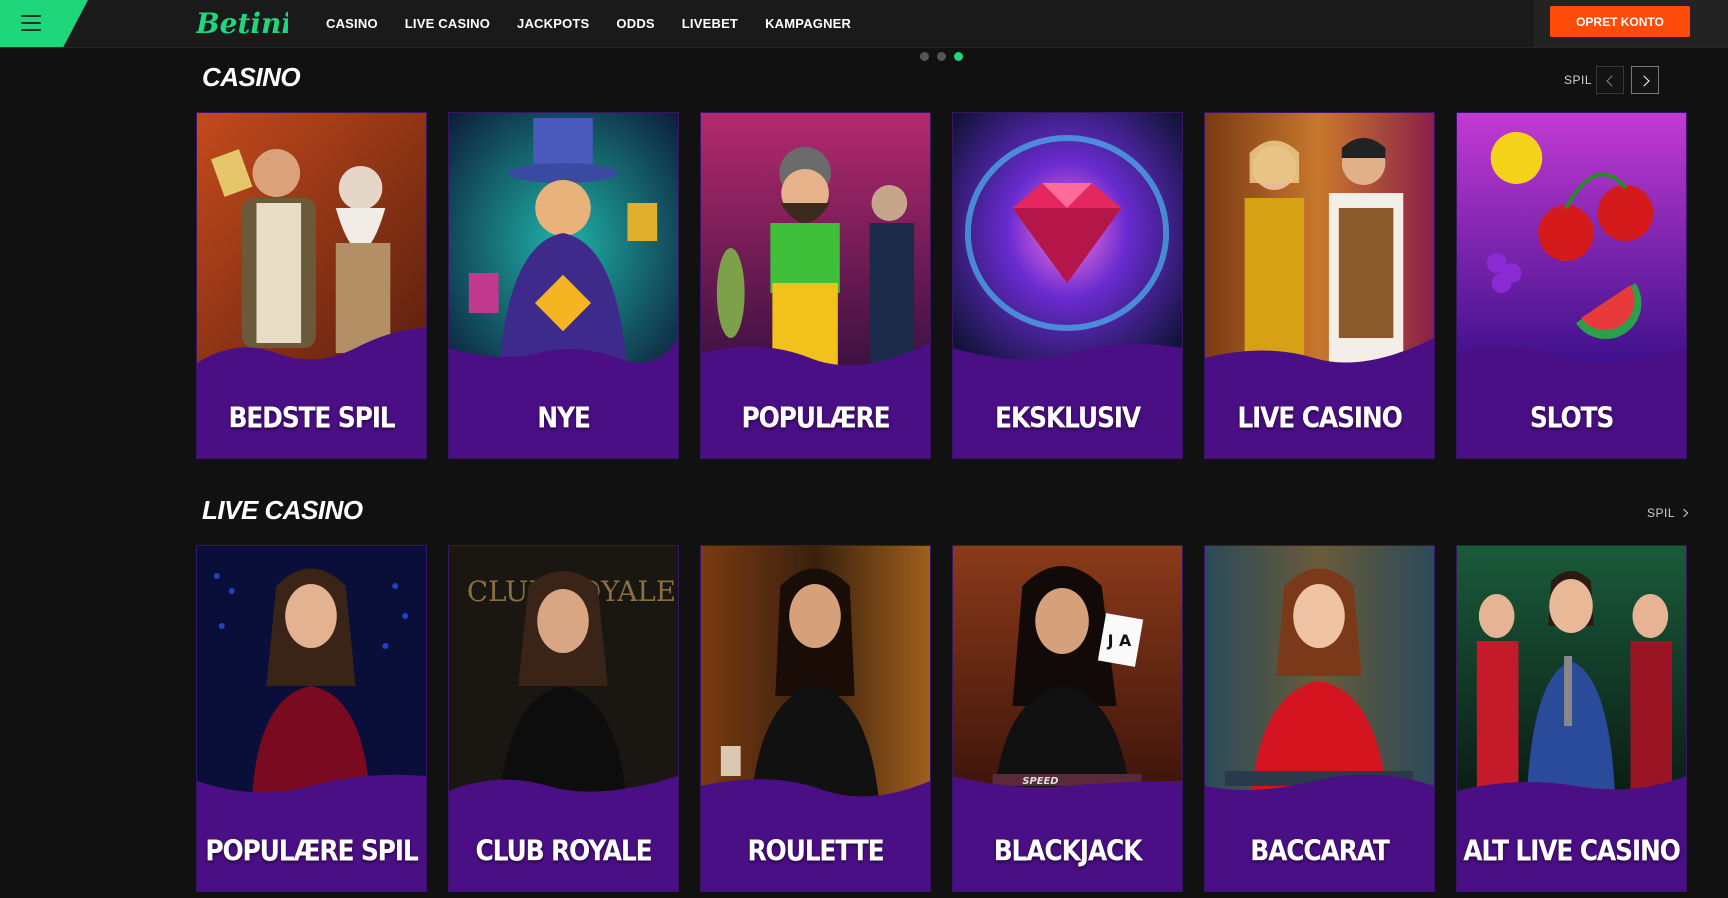 The image size is (1728, 898). Describe the element at coordinates (311, 417) in the screenshot. I see `card-label: BEDSTE SPIL` at that location.